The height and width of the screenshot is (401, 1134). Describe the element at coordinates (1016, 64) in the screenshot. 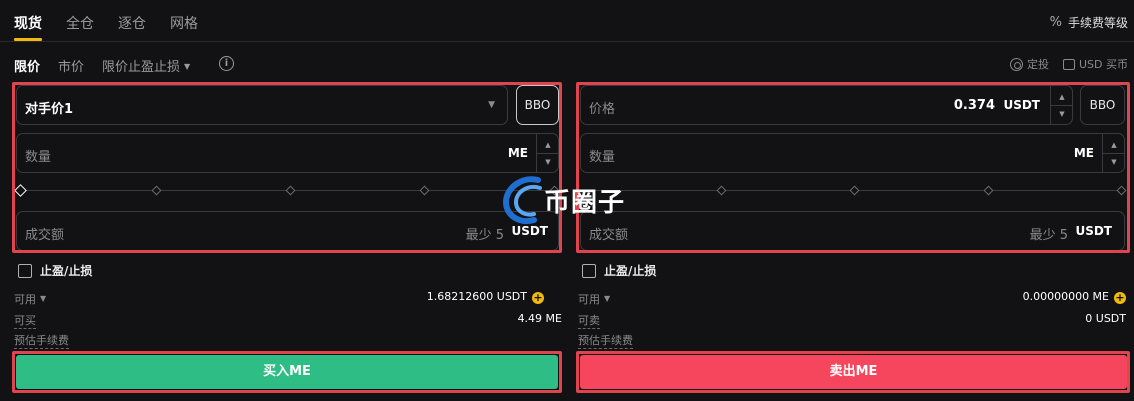

I see `target-icon` at that location.